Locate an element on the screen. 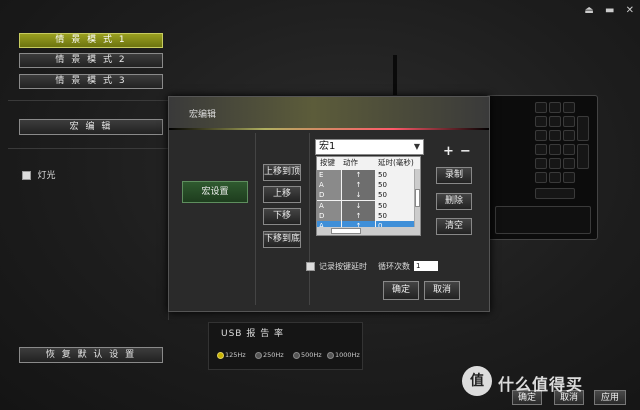 This screenshot has width=640, height=410. col-header-delay: 延时(毫秒) is located at coordinates (396, 162).